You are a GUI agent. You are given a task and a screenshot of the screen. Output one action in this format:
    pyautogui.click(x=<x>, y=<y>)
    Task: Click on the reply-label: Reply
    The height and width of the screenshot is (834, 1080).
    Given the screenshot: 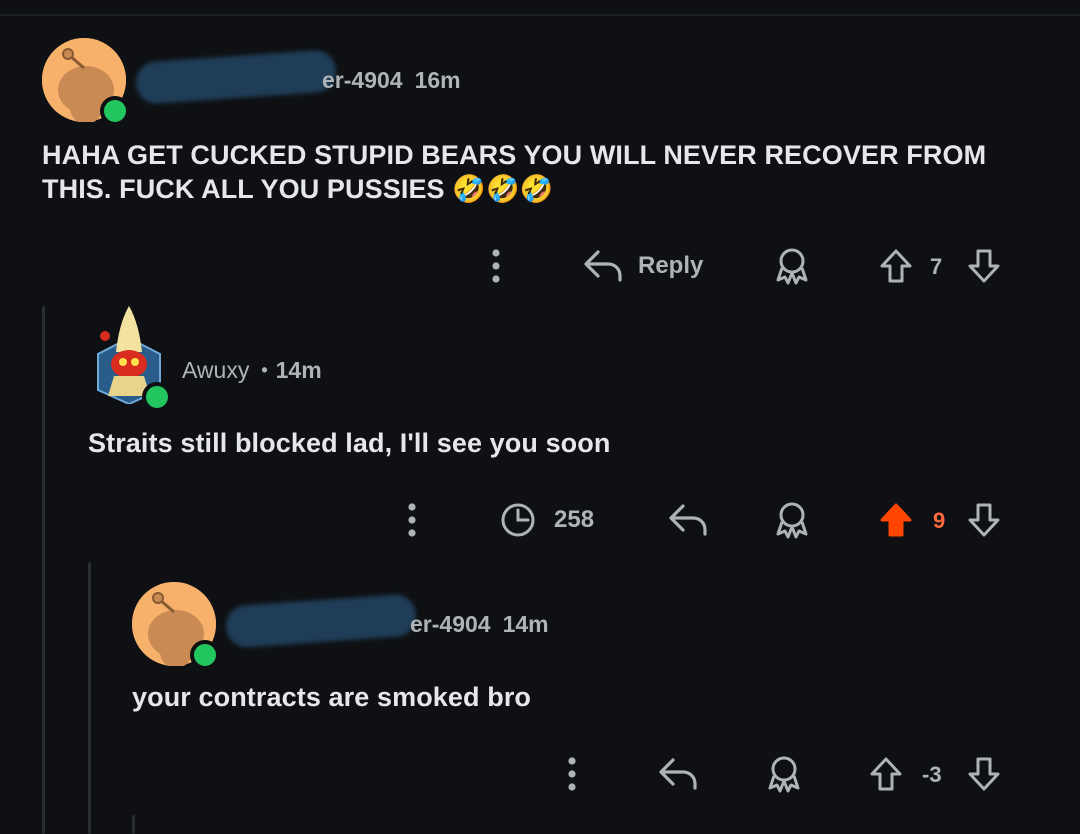 What is the action you would take?
    pyautogui.click(x=671, y=265)
    